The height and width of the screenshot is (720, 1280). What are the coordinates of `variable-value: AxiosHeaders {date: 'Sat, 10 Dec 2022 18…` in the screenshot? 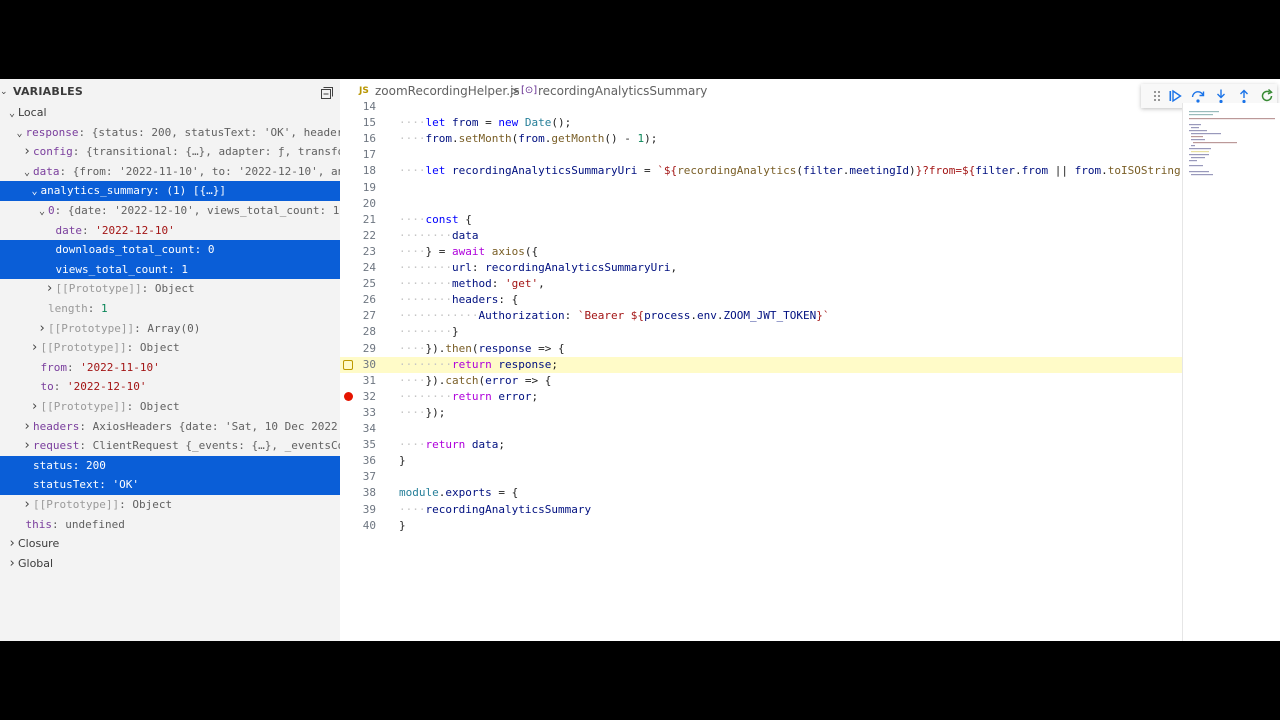 It's located at (216, 426).